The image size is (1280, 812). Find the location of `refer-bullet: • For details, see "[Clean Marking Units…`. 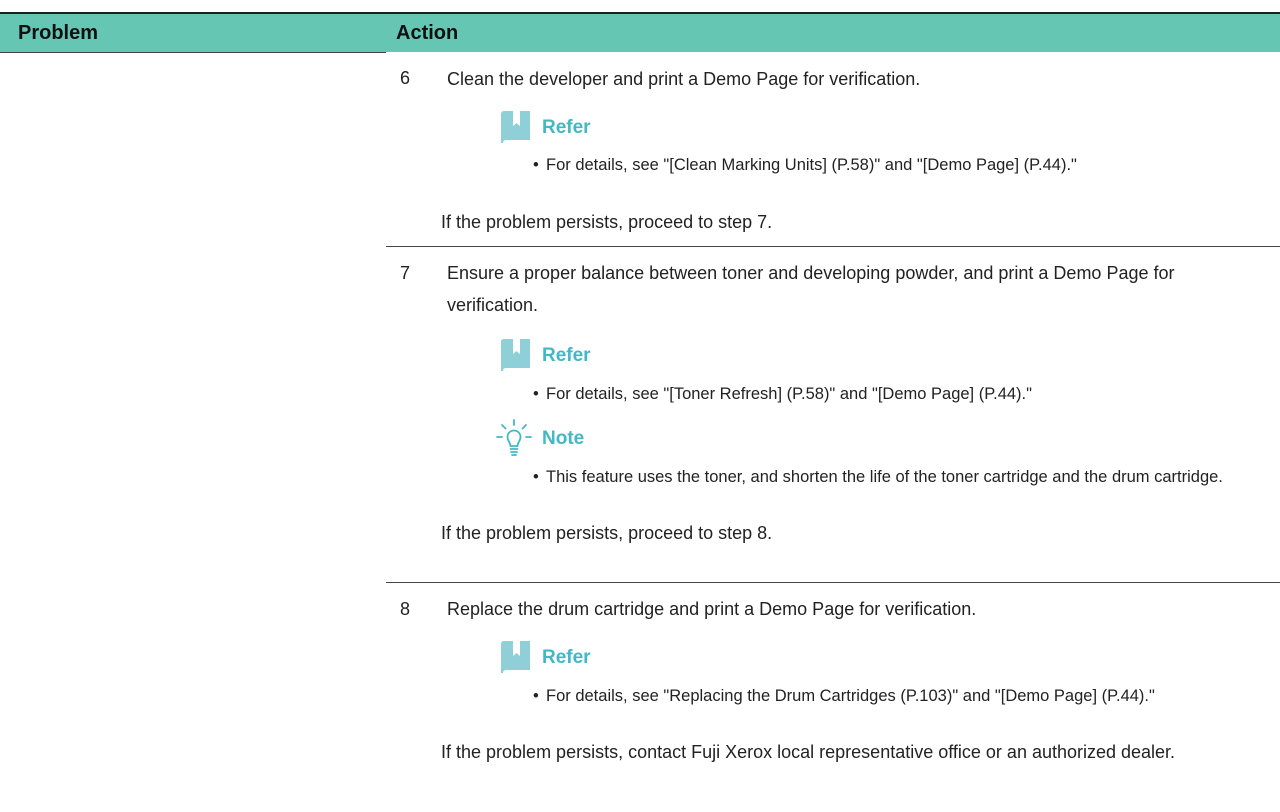

refer-bullet: • For details, see "[Clean Marking Units… is located at coordinates (900, 165).